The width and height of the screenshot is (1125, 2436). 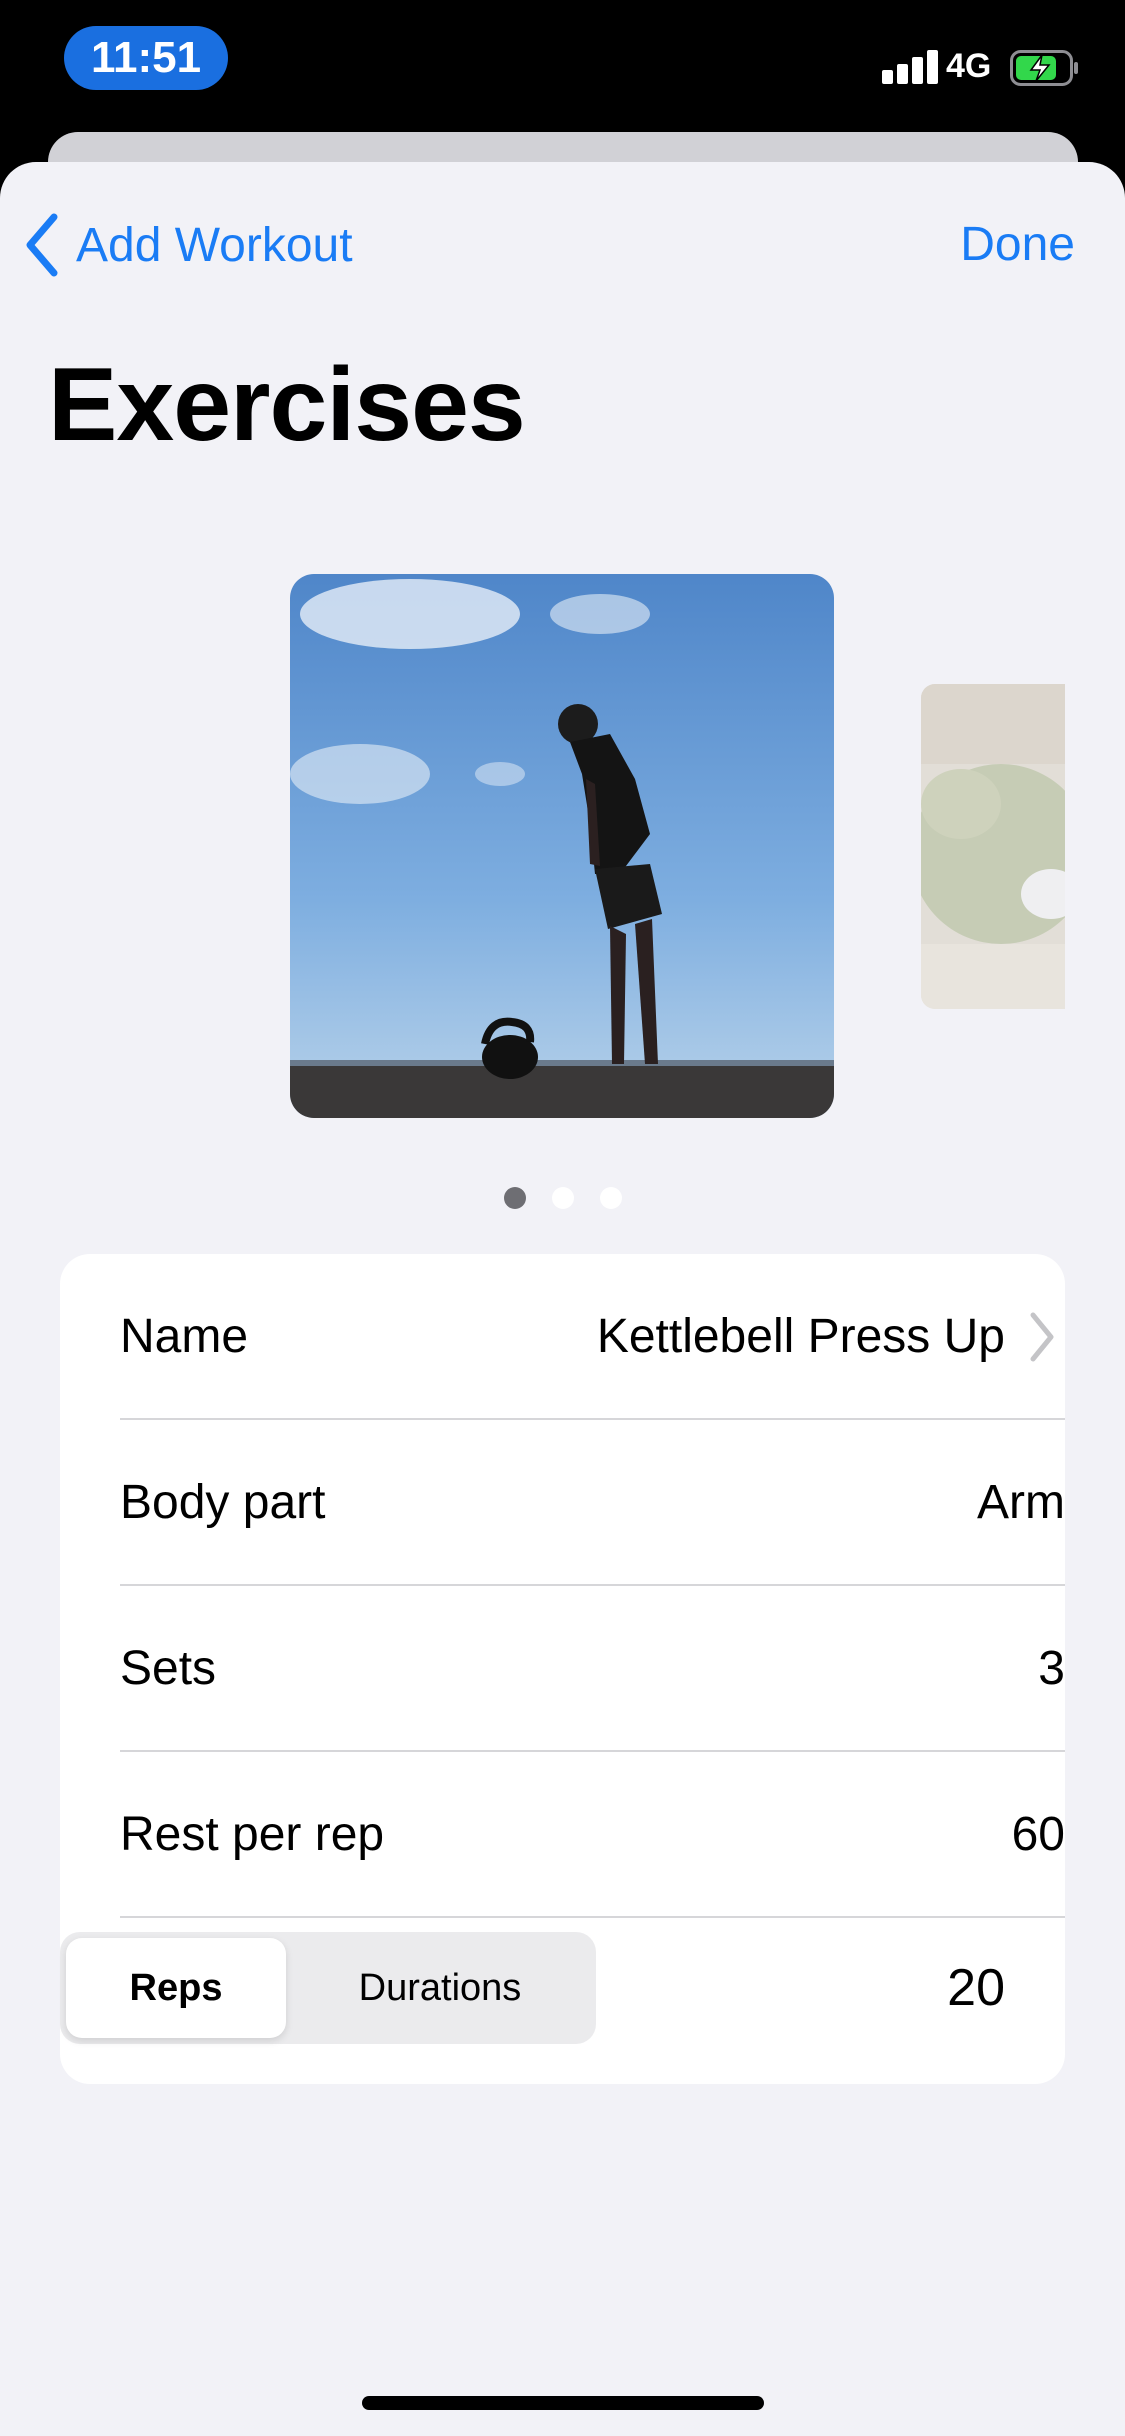 What do you see at coordinates (910, 66) in the screenshot?
I see `signal-icon` at bounding box center [910, 66].